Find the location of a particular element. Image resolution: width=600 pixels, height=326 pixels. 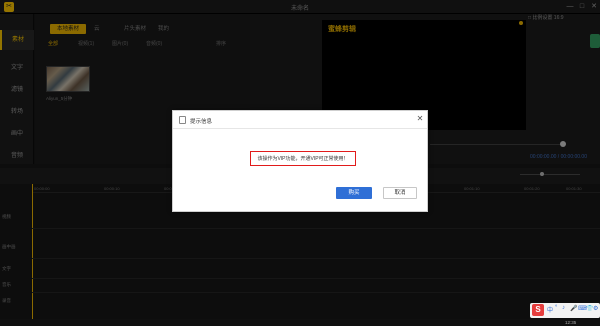

ime-language-indicator: 中 is located at coordinates (550, 309).